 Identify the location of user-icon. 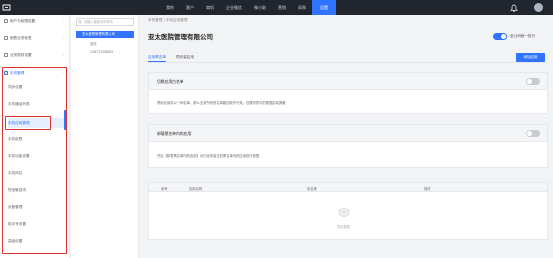
(6, 20).